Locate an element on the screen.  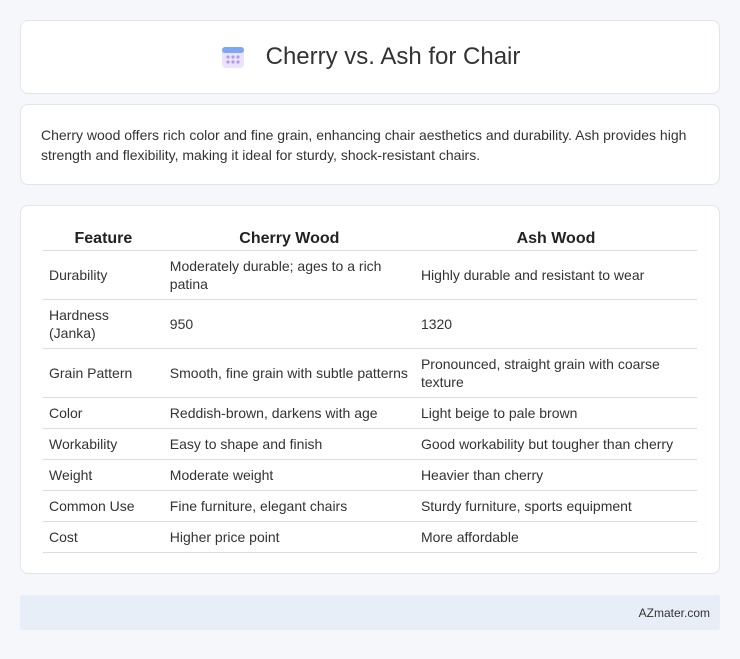
ash-cell: Light beige to pale brown is located at coordinates (555, 413).